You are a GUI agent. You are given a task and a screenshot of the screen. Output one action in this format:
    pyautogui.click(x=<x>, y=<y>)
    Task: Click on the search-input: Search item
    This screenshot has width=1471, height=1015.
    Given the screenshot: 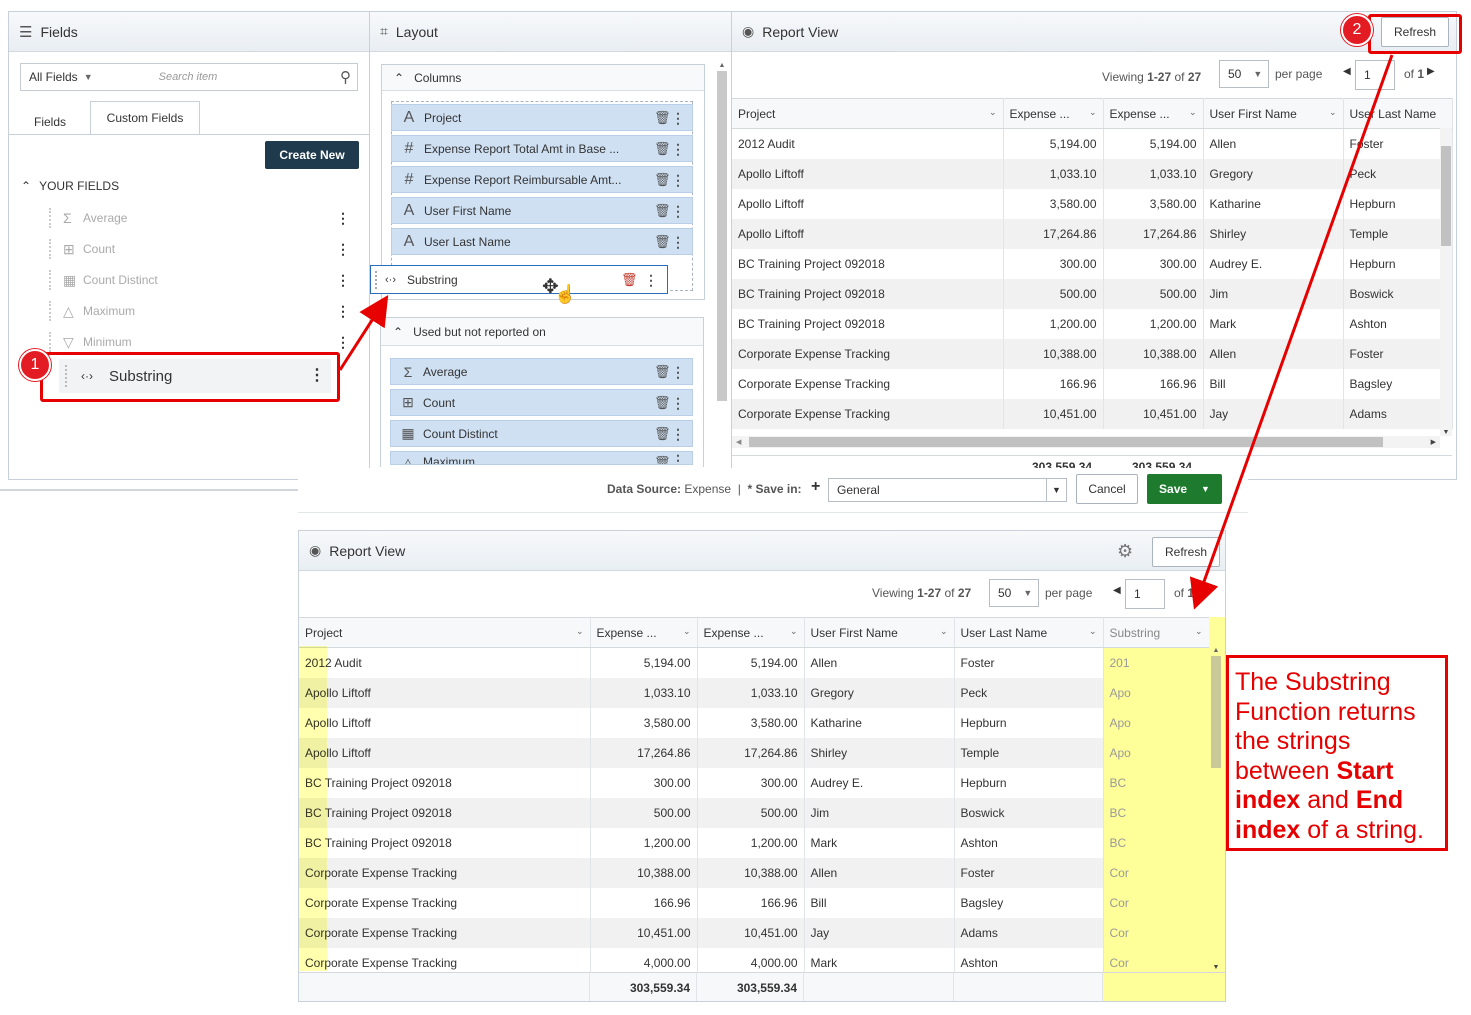 What is the action you would take?
    pyautogui.click(x=188, y=77)
    